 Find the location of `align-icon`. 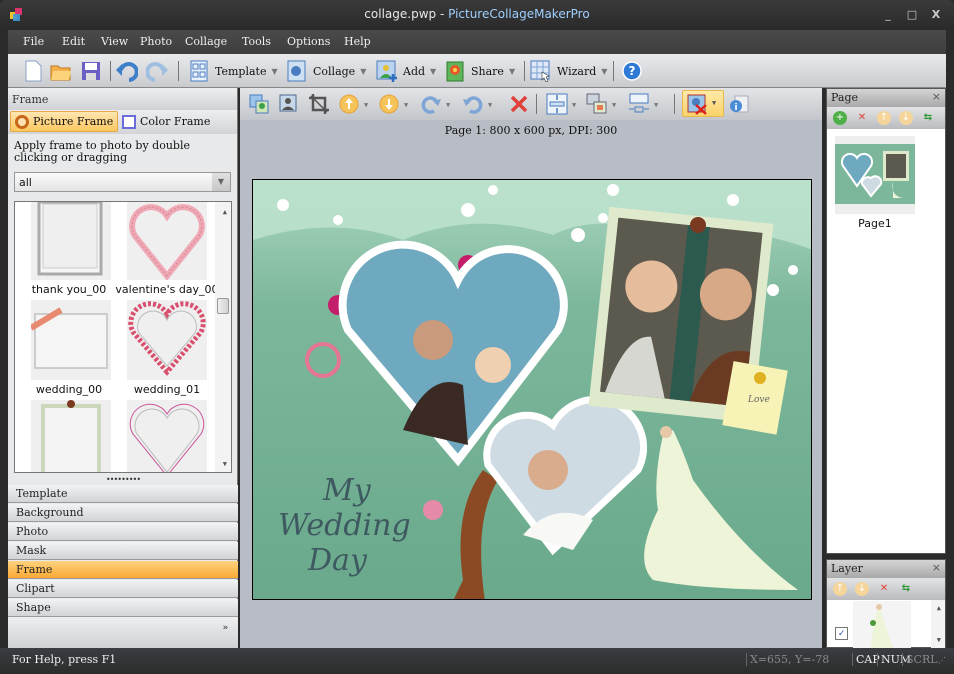

align-icon is located at coordinates (557, 104).